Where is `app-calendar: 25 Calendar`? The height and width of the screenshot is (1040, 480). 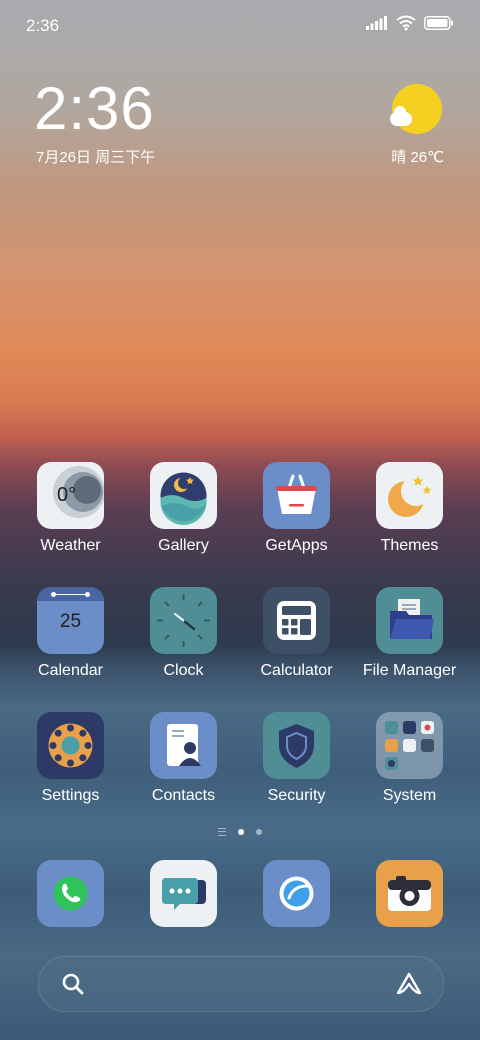 app-calendar: 25 Calendar is located at coordinates (70, 633).